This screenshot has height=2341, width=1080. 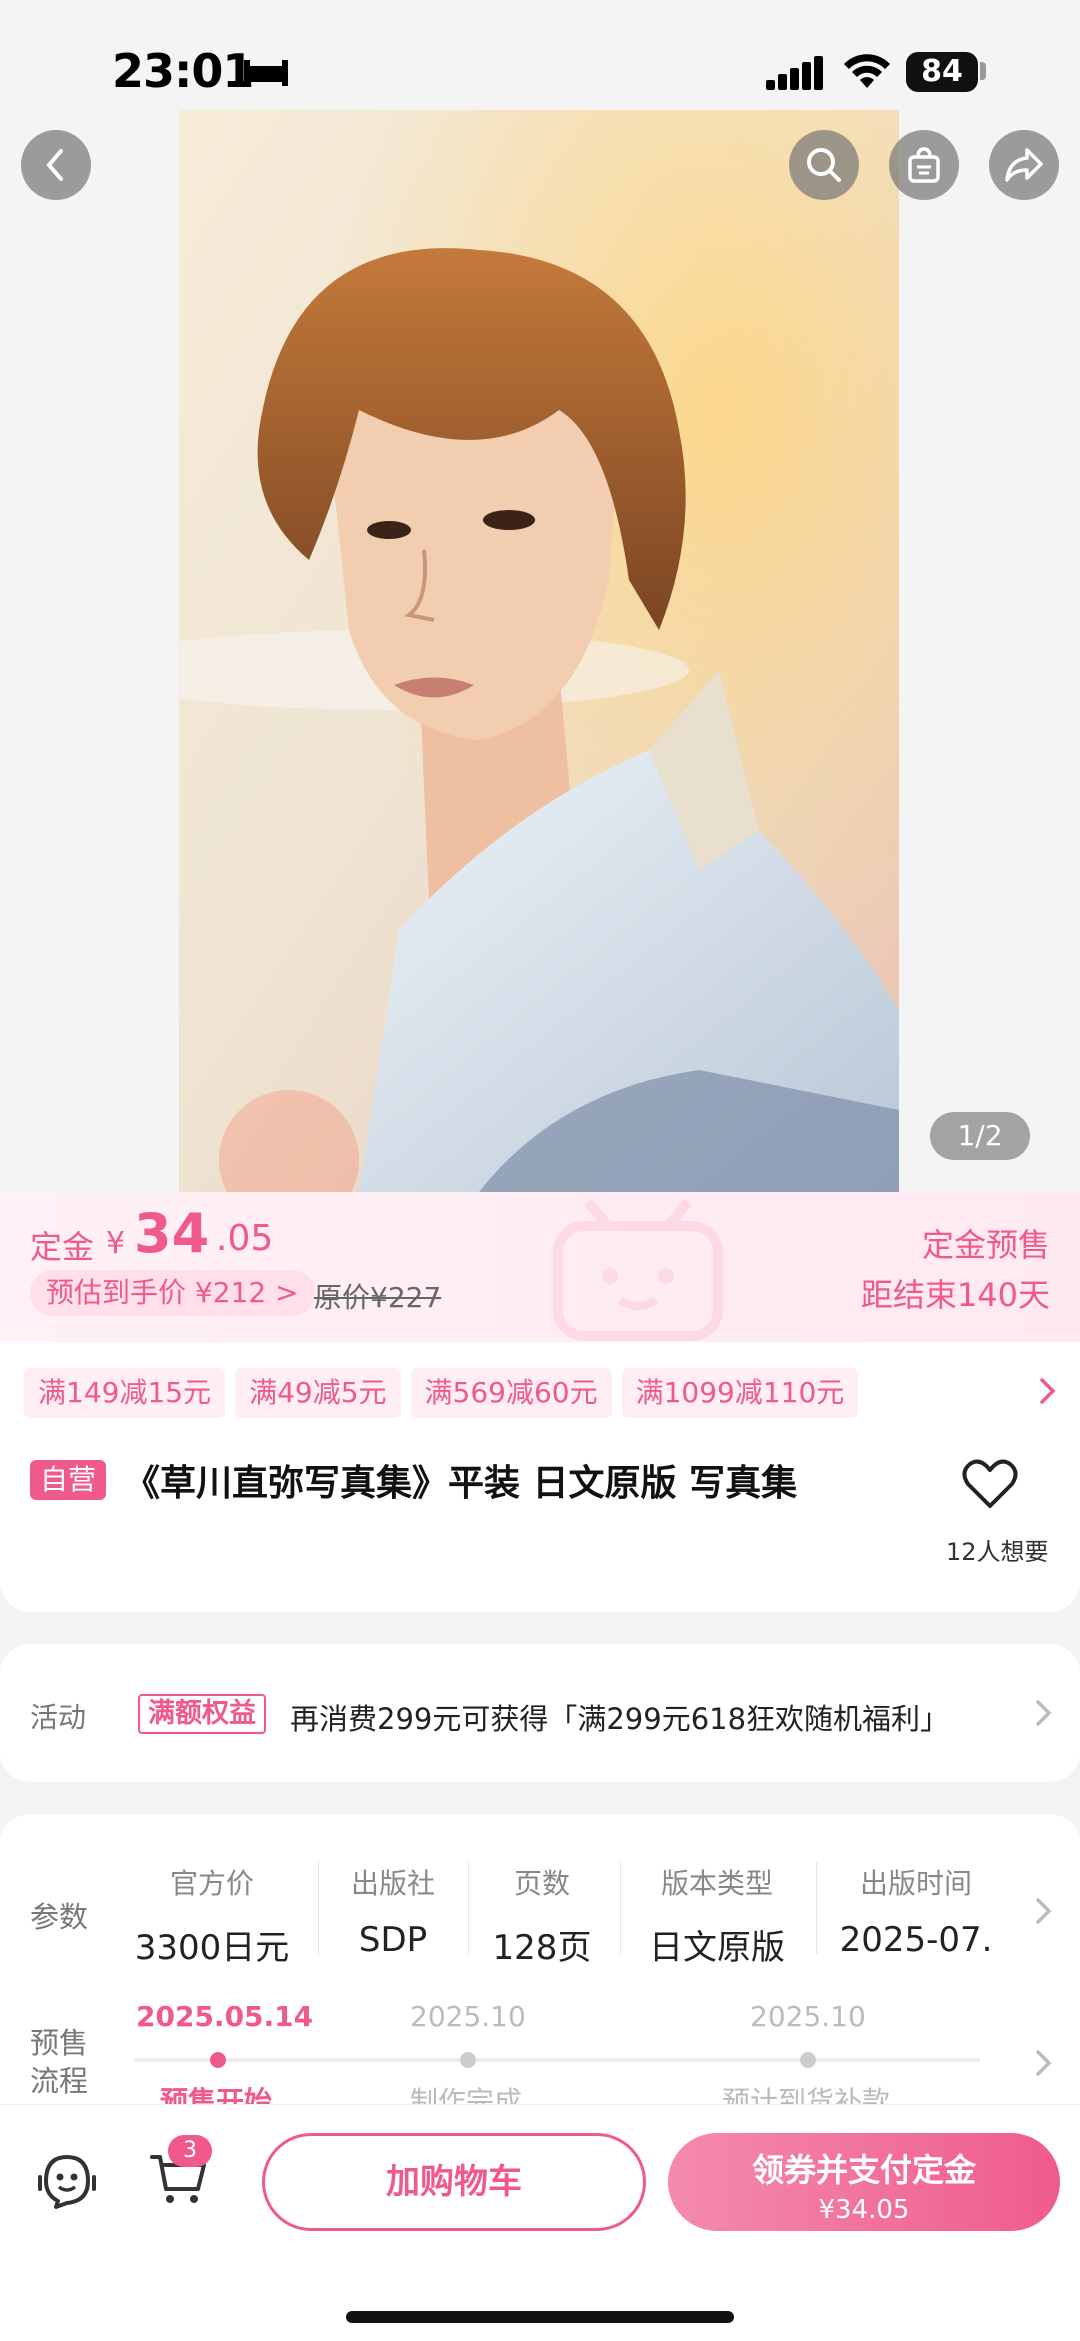 I want to click on shopping-bag-icon, so click(x=924, y=165).